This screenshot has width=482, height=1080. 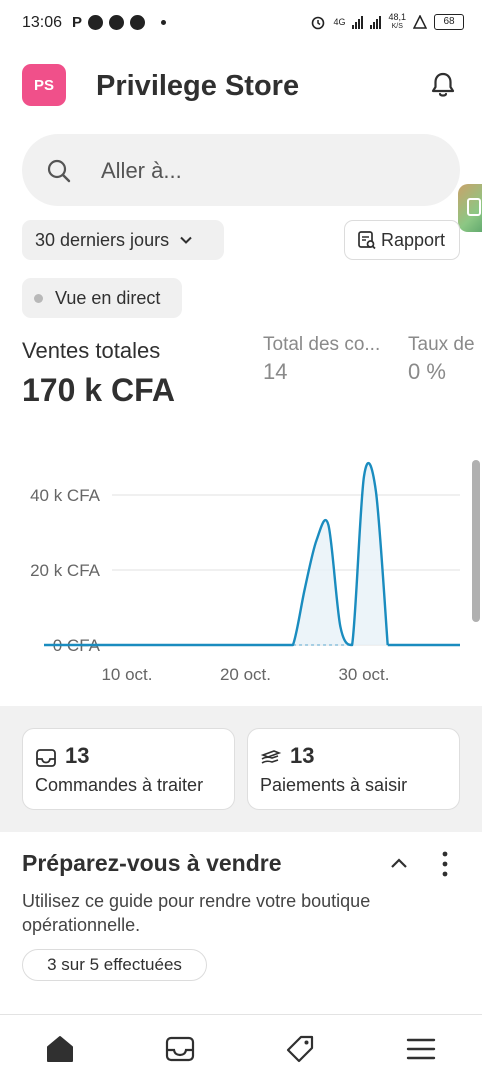 What do you see at coordinates (98, 390) in the screenshot?
I see `total-sales-value: 170 k CFA` at bounding box center [98, 390].